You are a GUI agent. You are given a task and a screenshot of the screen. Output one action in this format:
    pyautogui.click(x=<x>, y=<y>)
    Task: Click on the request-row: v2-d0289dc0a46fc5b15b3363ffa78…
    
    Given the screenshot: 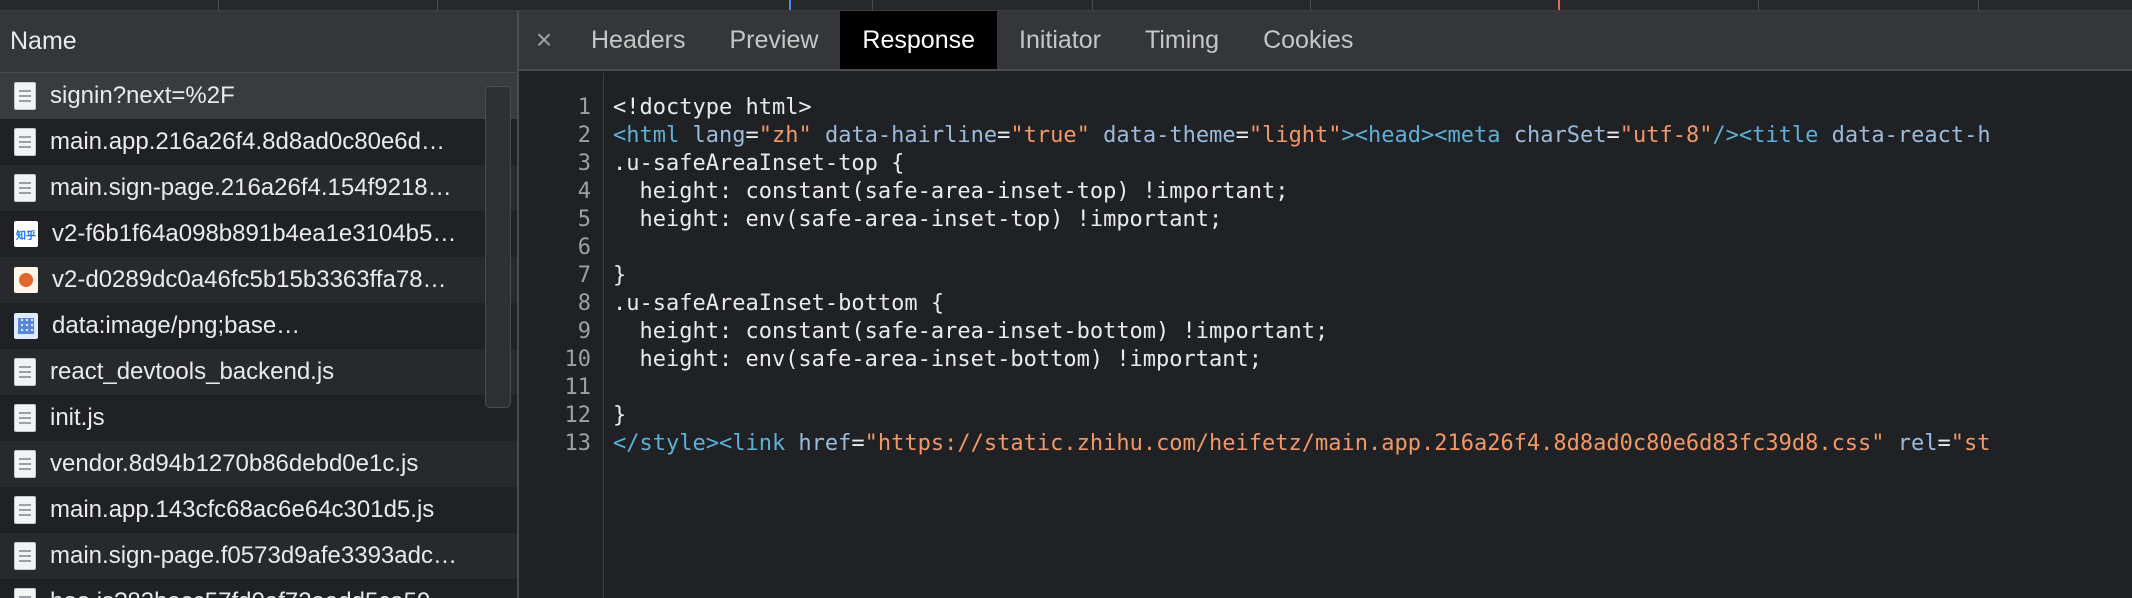 What is the action you would take?
    pyautogui.click(x=258, y=280)
    